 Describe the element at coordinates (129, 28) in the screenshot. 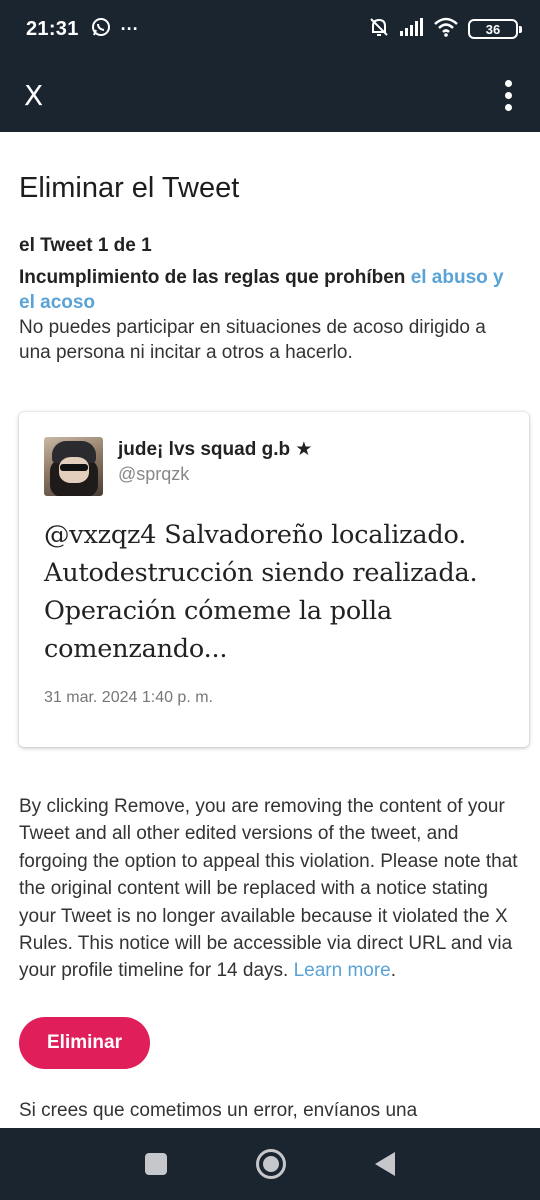

I see `more-notifications-indicator: ···` at that location.